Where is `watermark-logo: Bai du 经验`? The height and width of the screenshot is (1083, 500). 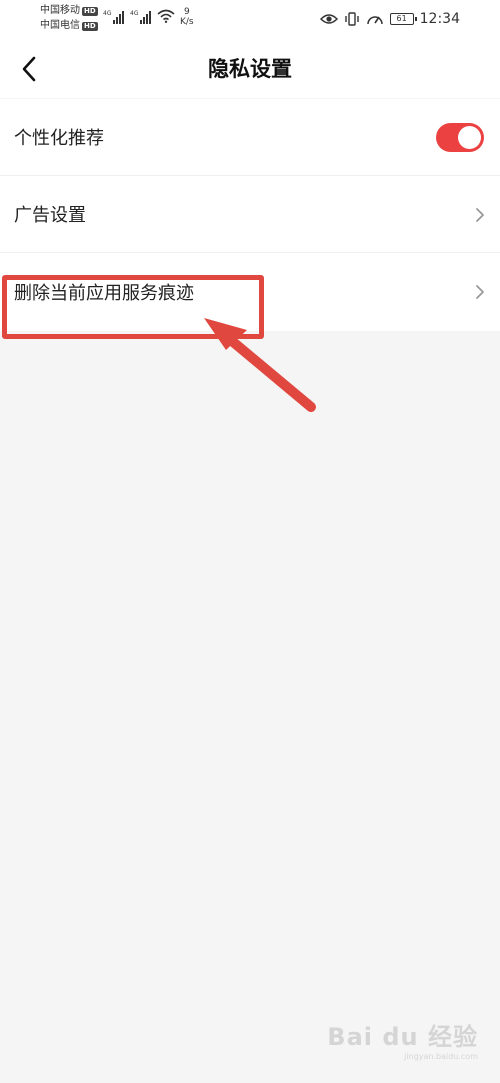
watermark-logo: Bai du 经验 is located at coordinates (402, 1037).